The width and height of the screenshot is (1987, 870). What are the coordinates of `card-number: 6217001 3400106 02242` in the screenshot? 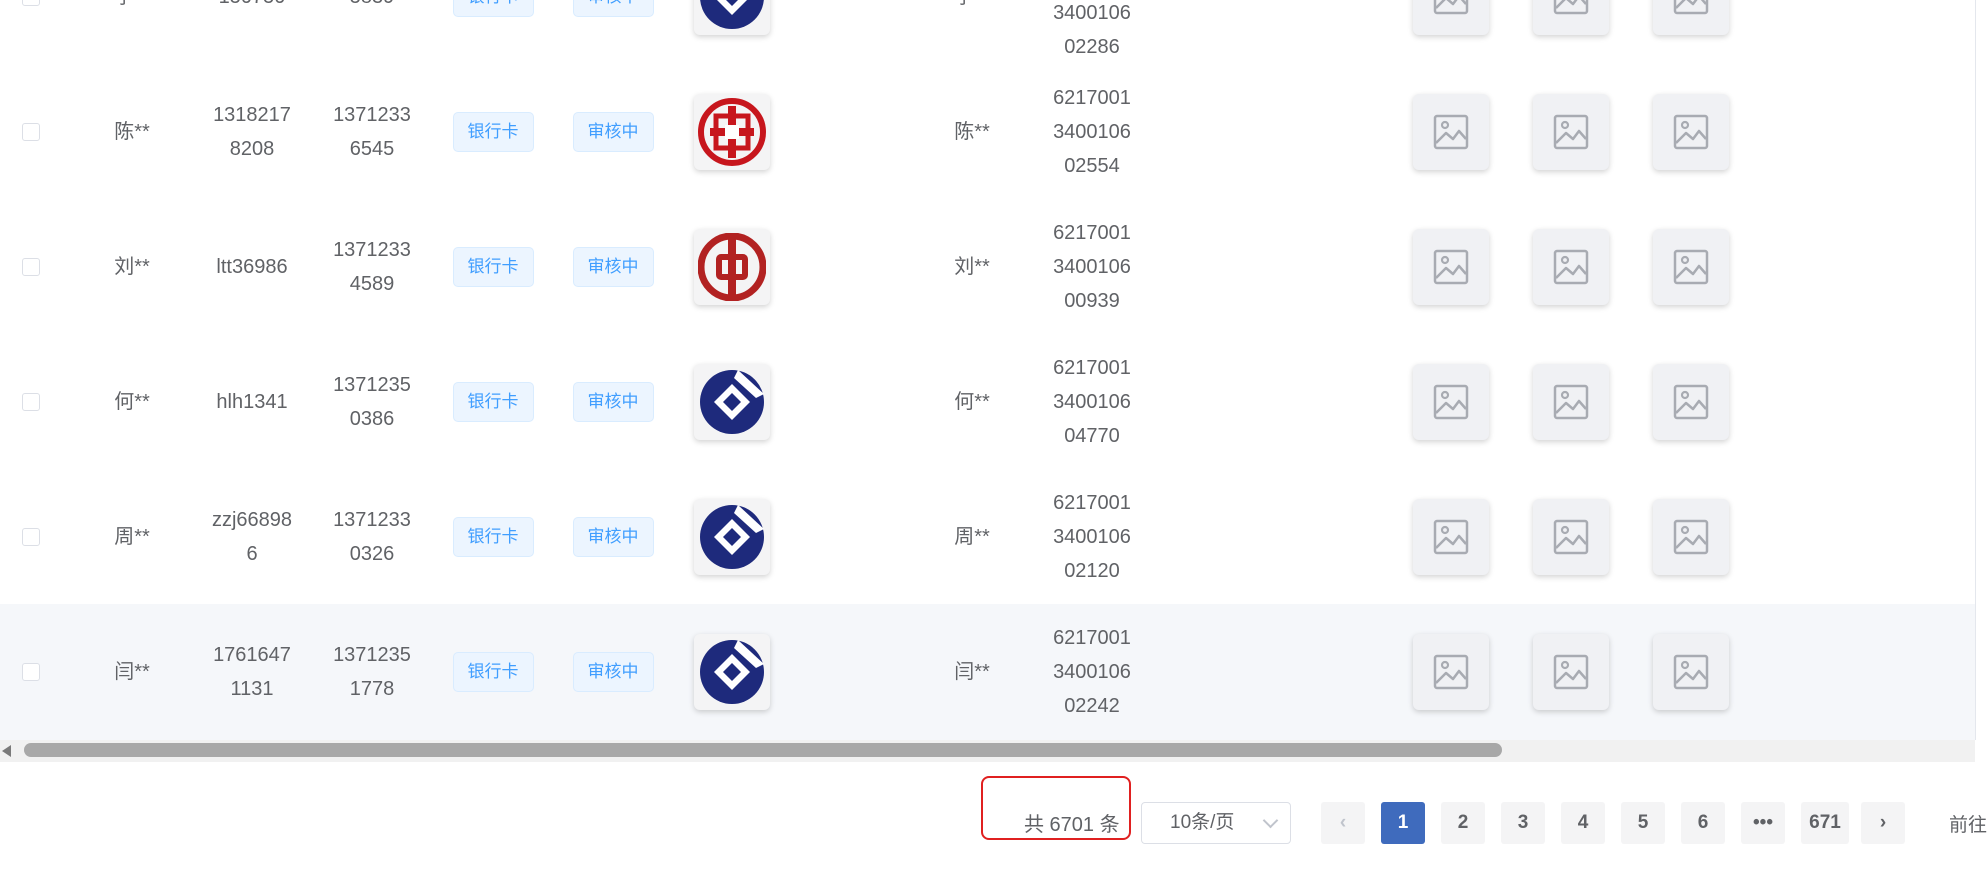 It's located at (1092, 672).